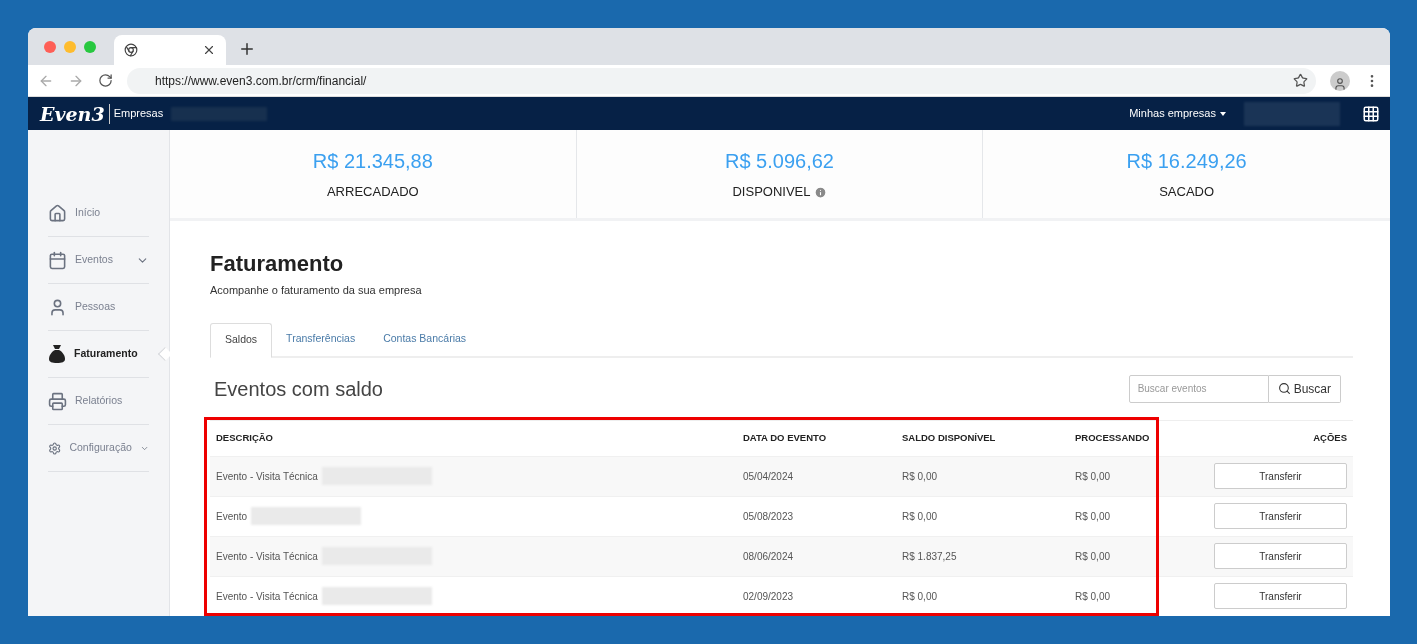 Image resolution: width=1417 pixels, height=644 pixels. Describe the element at coordinates (820, 192) in the screenshot. I see `info-icon` at that location.